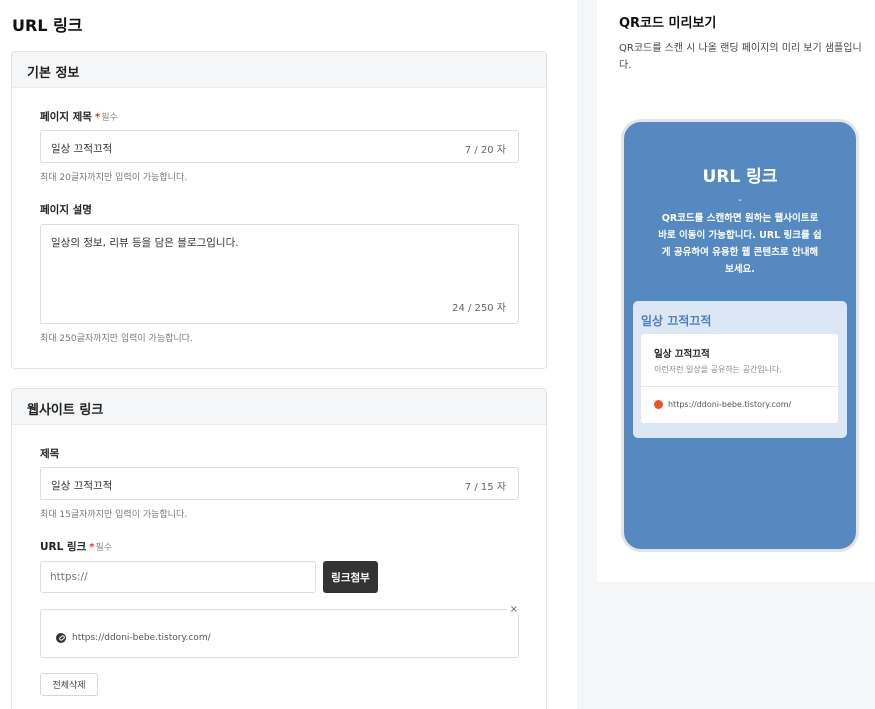 The width and height of the screenshot is (875, 709). Describe the element at coordinates (279, 274) in the screenshot. I see `page-desc-textarea: 일상의 정보, 리뷰 등을 담은 블로그입니다. 24 / 250 자` at that location.